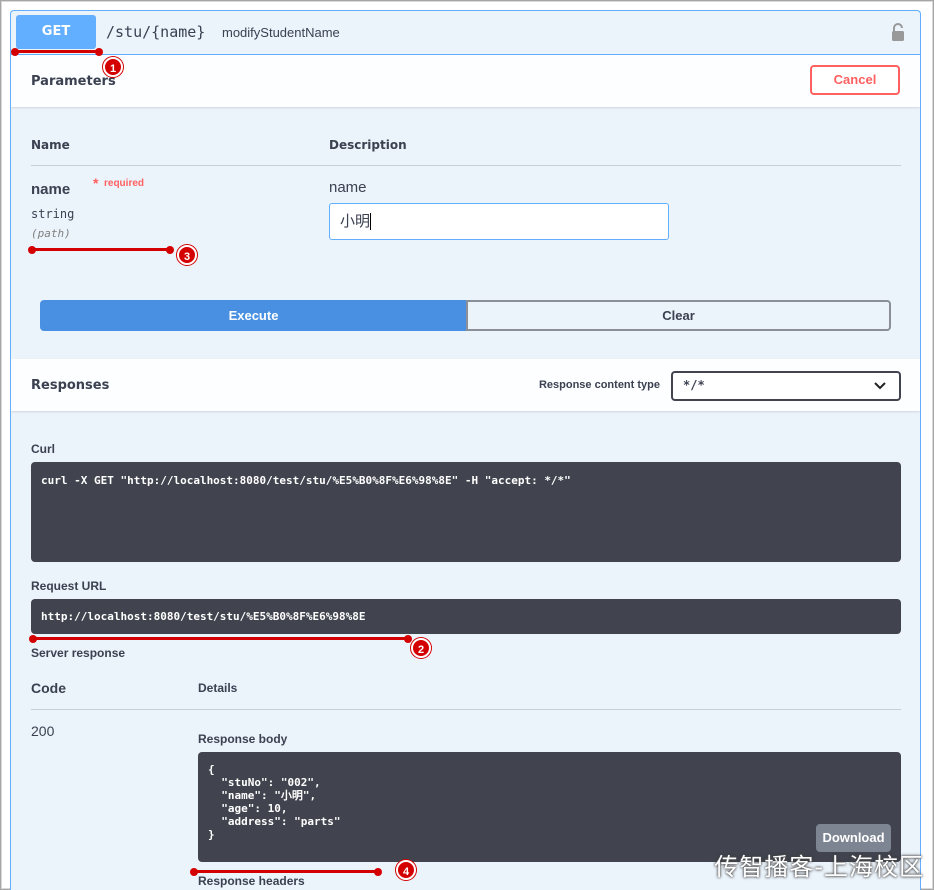 This screenshot has height=890, width=934. I want to click on required-label: required, so click(124, 183).